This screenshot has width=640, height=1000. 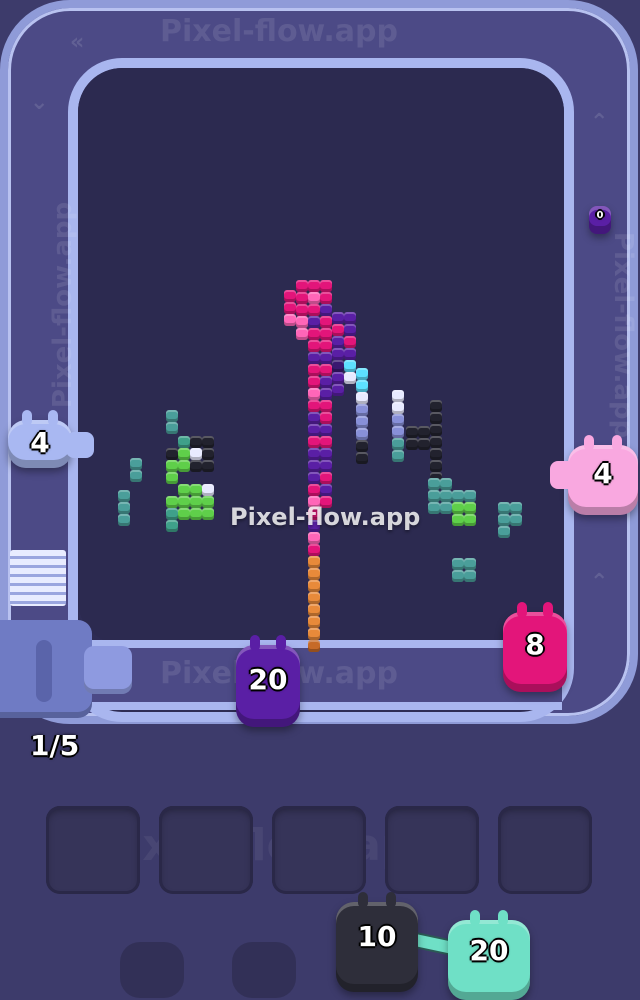 What do you see at coordinates (594, 475) in the screenshot?
I see `shooter-pig-right: 4` at bounding box center [594, 475].